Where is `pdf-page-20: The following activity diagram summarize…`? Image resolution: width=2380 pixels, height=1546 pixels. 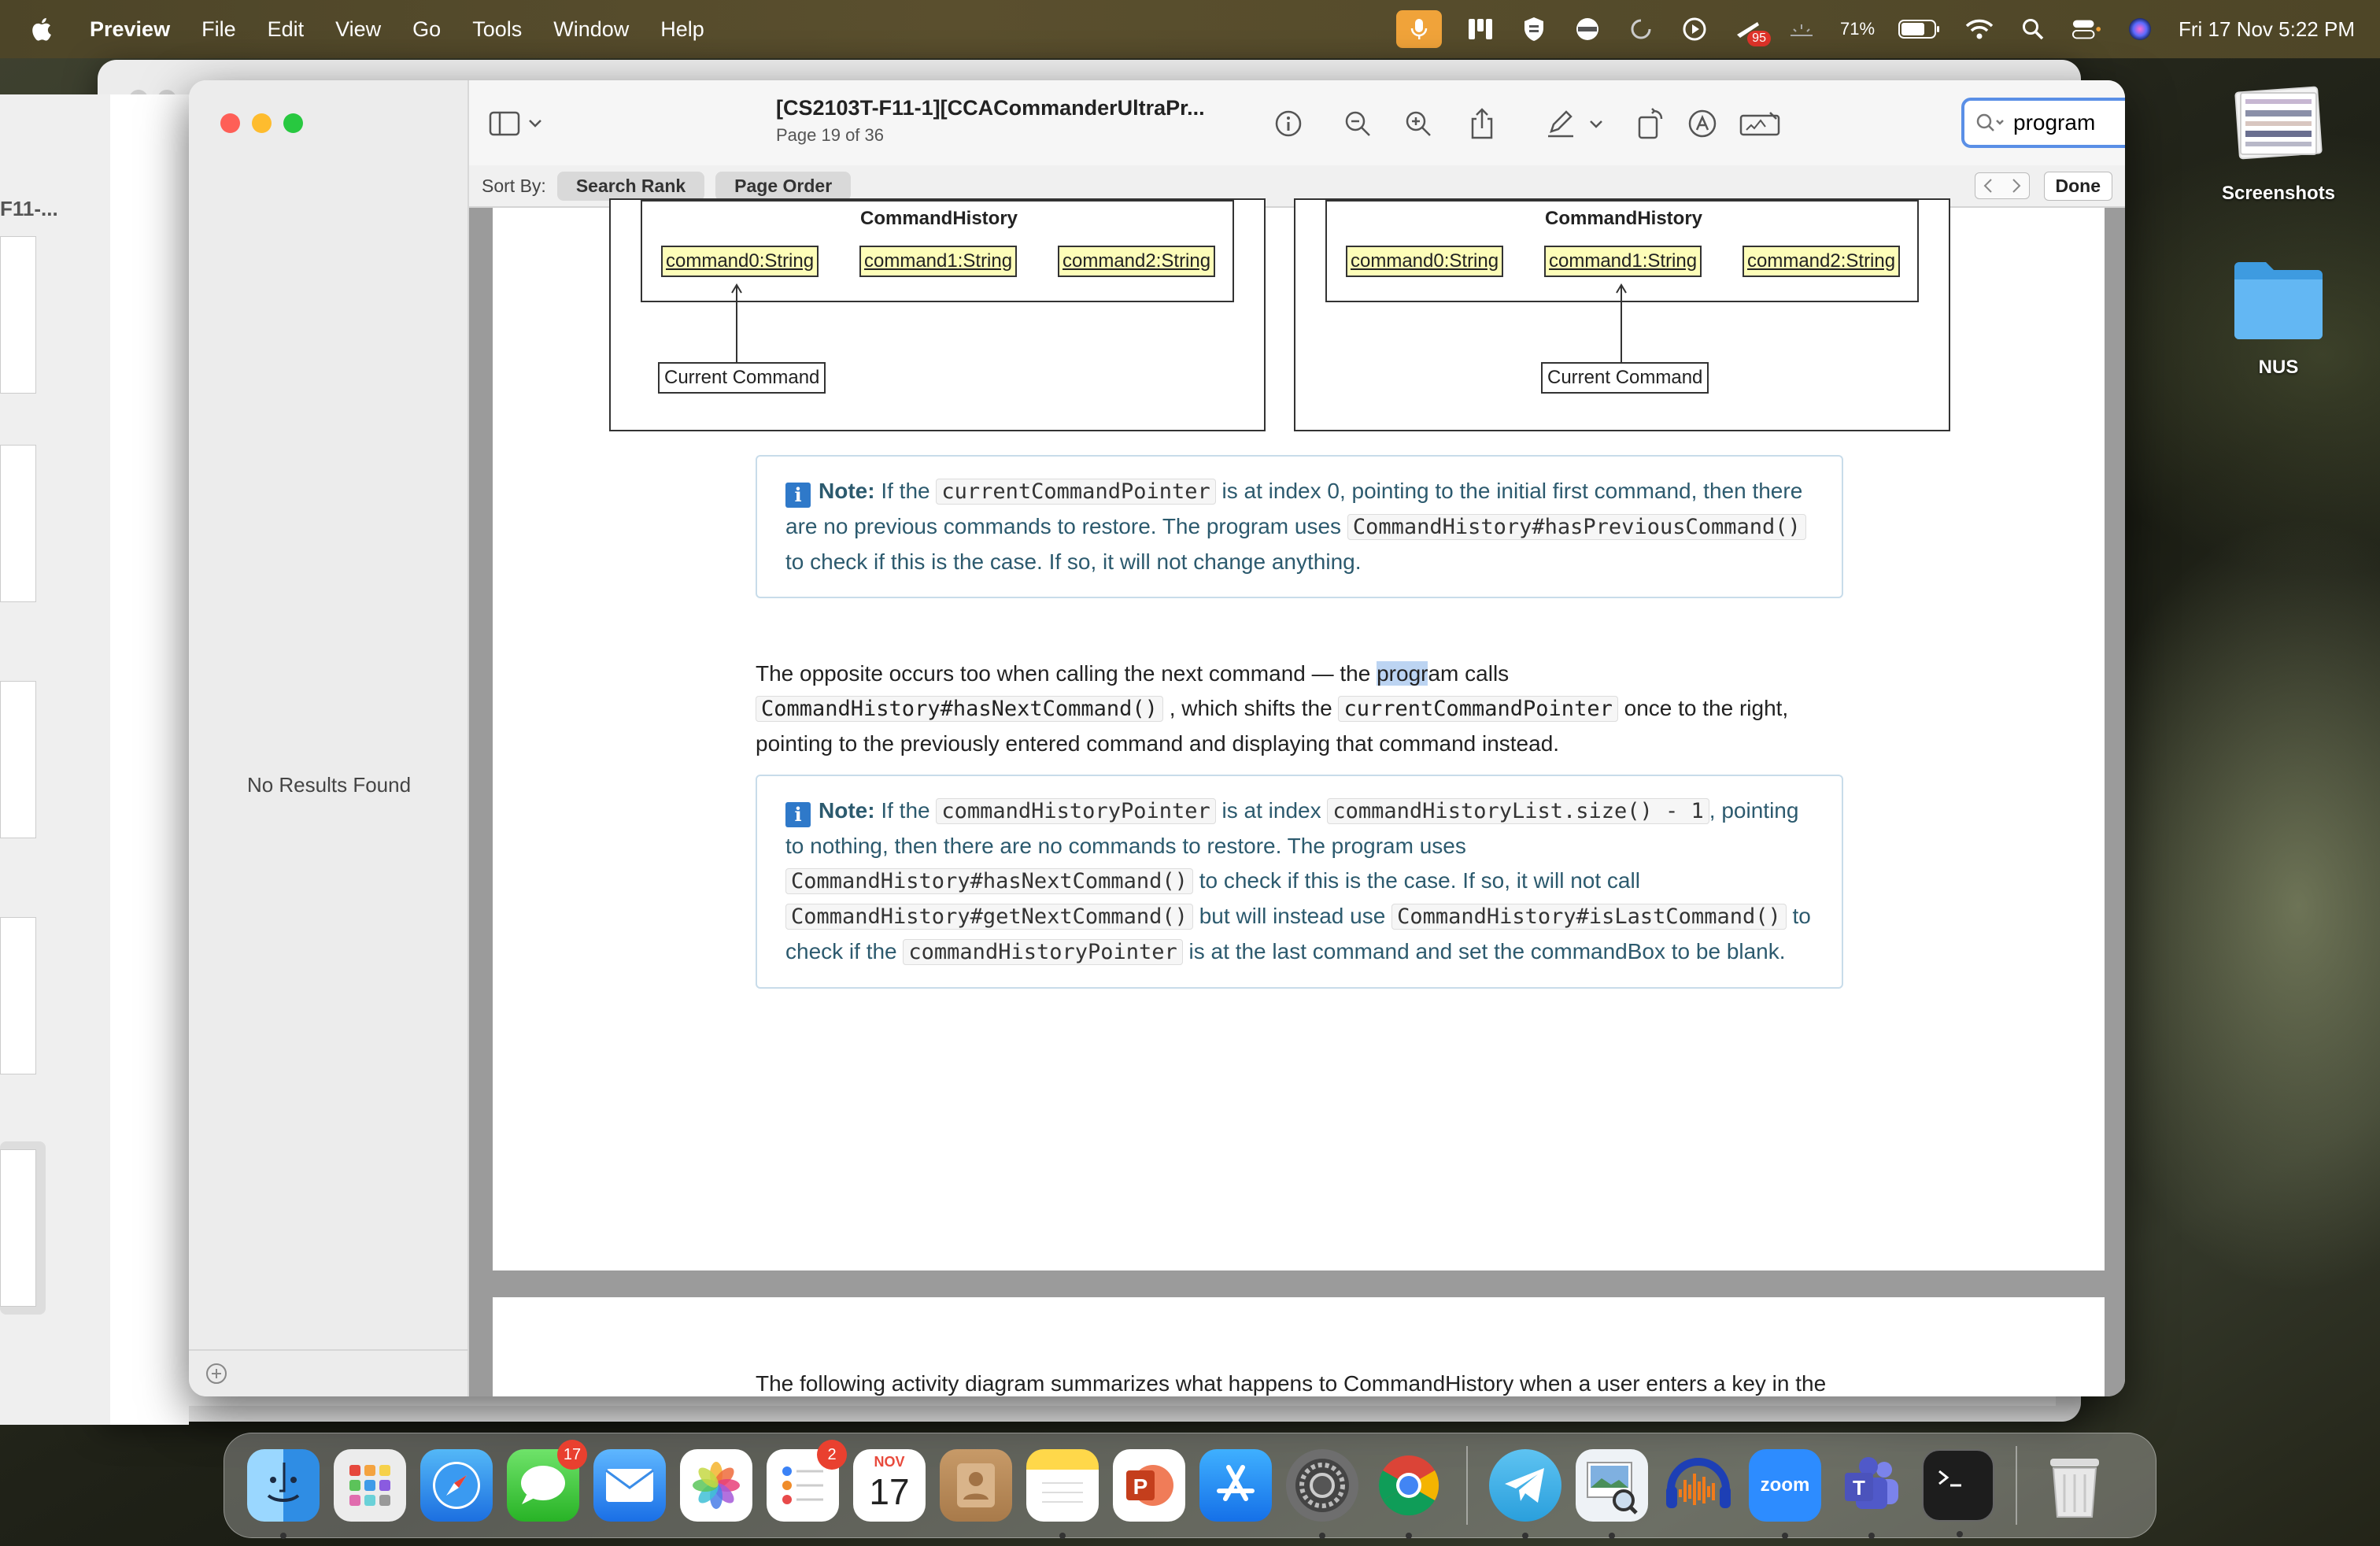 pdf-page-20: The following activity diagram summarize… is located at coordinates (1299, 1346).